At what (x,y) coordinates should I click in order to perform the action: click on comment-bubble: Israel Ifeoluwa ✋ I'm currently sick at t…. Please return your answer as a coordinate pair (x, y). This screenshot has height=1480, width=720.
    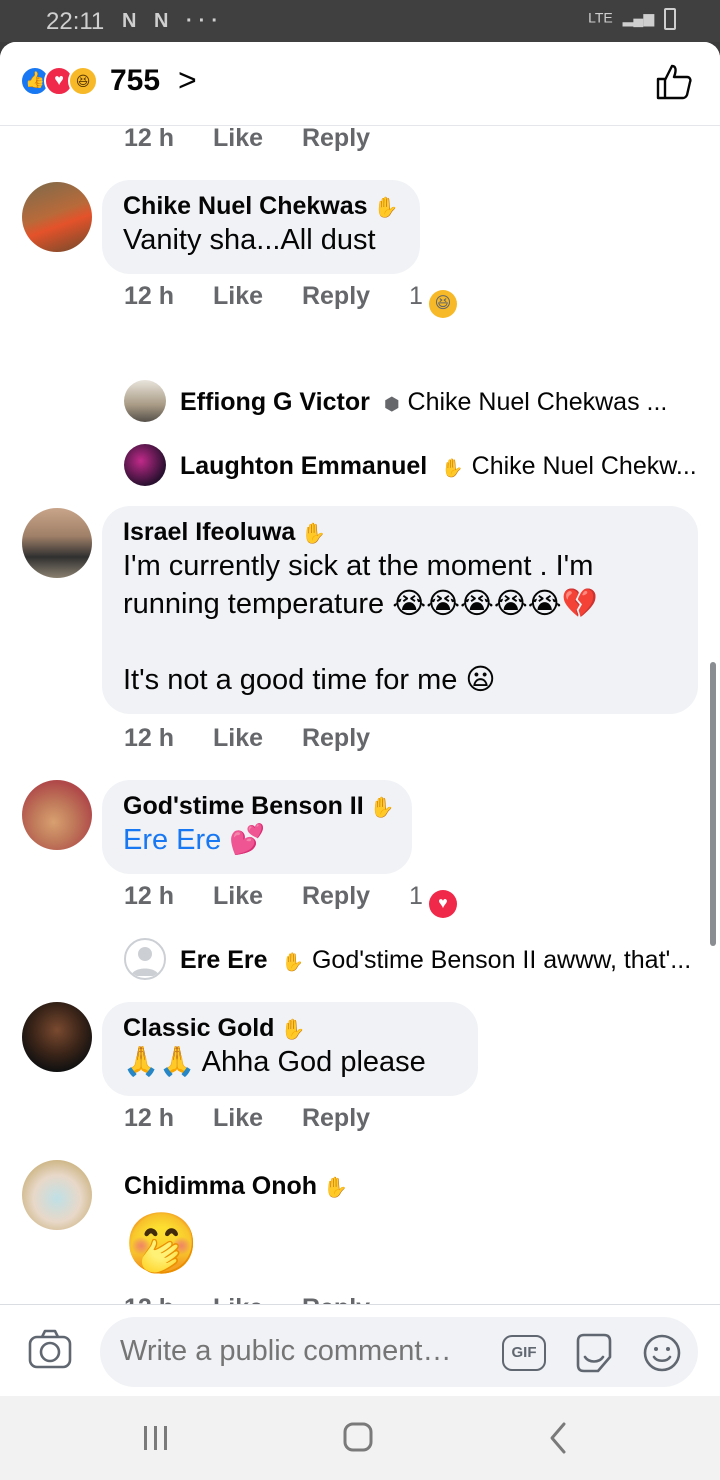
    Looking at the image, I should click on (400, 610).